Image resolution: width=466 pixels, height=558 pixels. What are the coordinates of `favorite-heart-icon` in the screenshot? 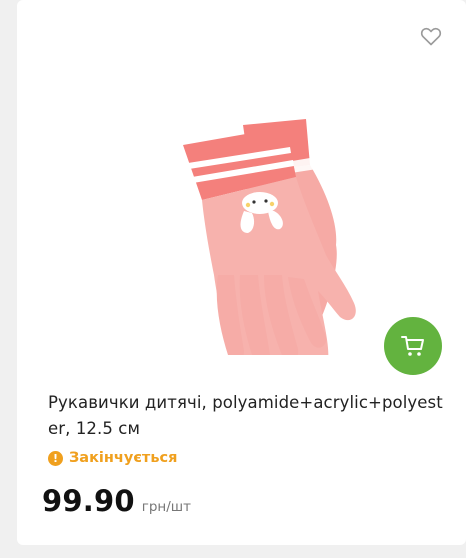 It's located at (431, 36).